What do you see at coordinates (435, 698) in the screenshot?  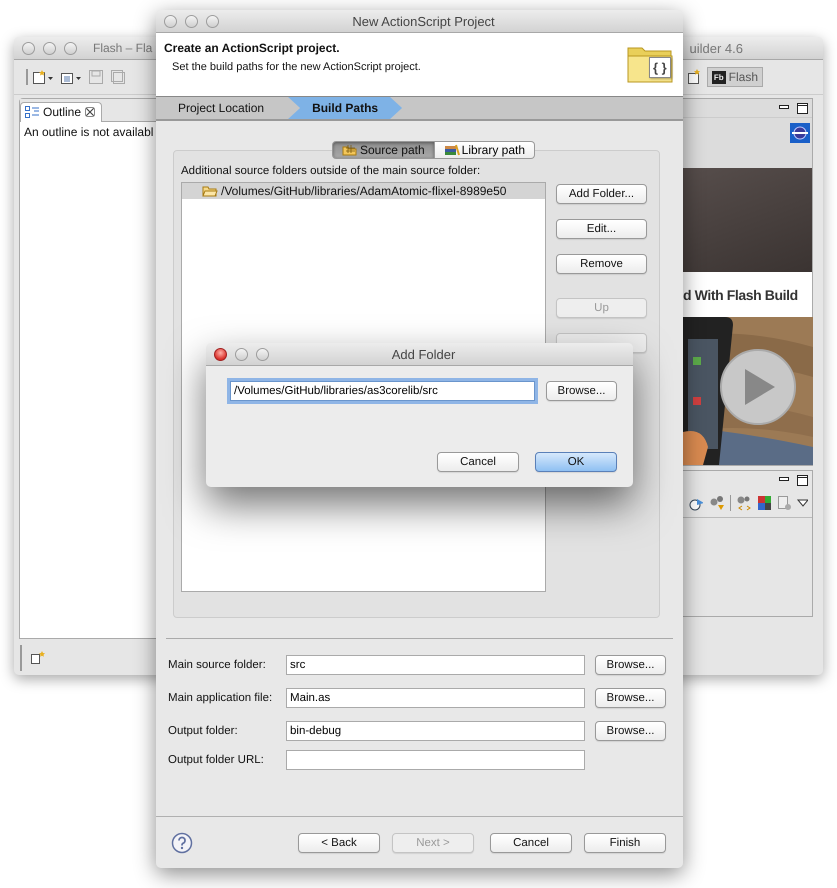 I see `input-field: Main.as` at bounding box center [435, 698].